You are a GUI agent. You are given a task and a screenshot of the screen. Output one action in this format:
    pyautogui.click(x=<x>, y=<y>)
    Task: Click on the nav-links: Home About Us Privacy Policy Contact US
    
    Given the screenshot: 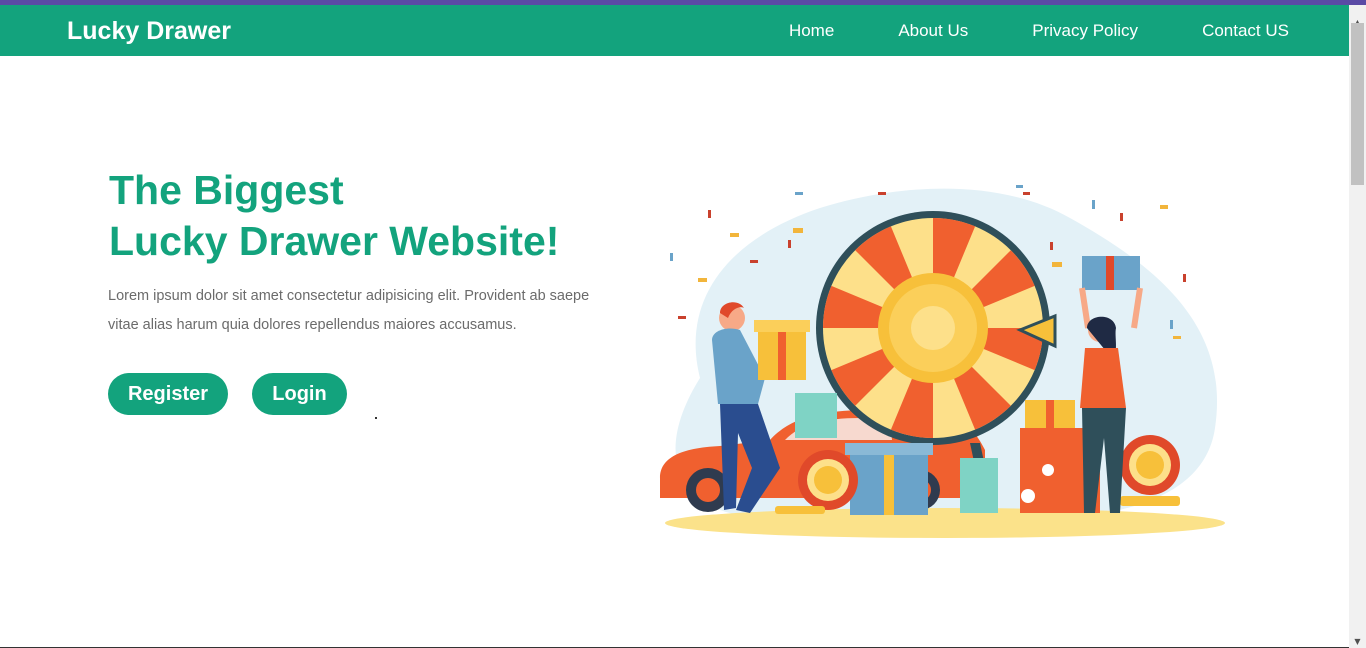 What is the action you would take?
    pyautogui.click(x=1007, y=30)
    